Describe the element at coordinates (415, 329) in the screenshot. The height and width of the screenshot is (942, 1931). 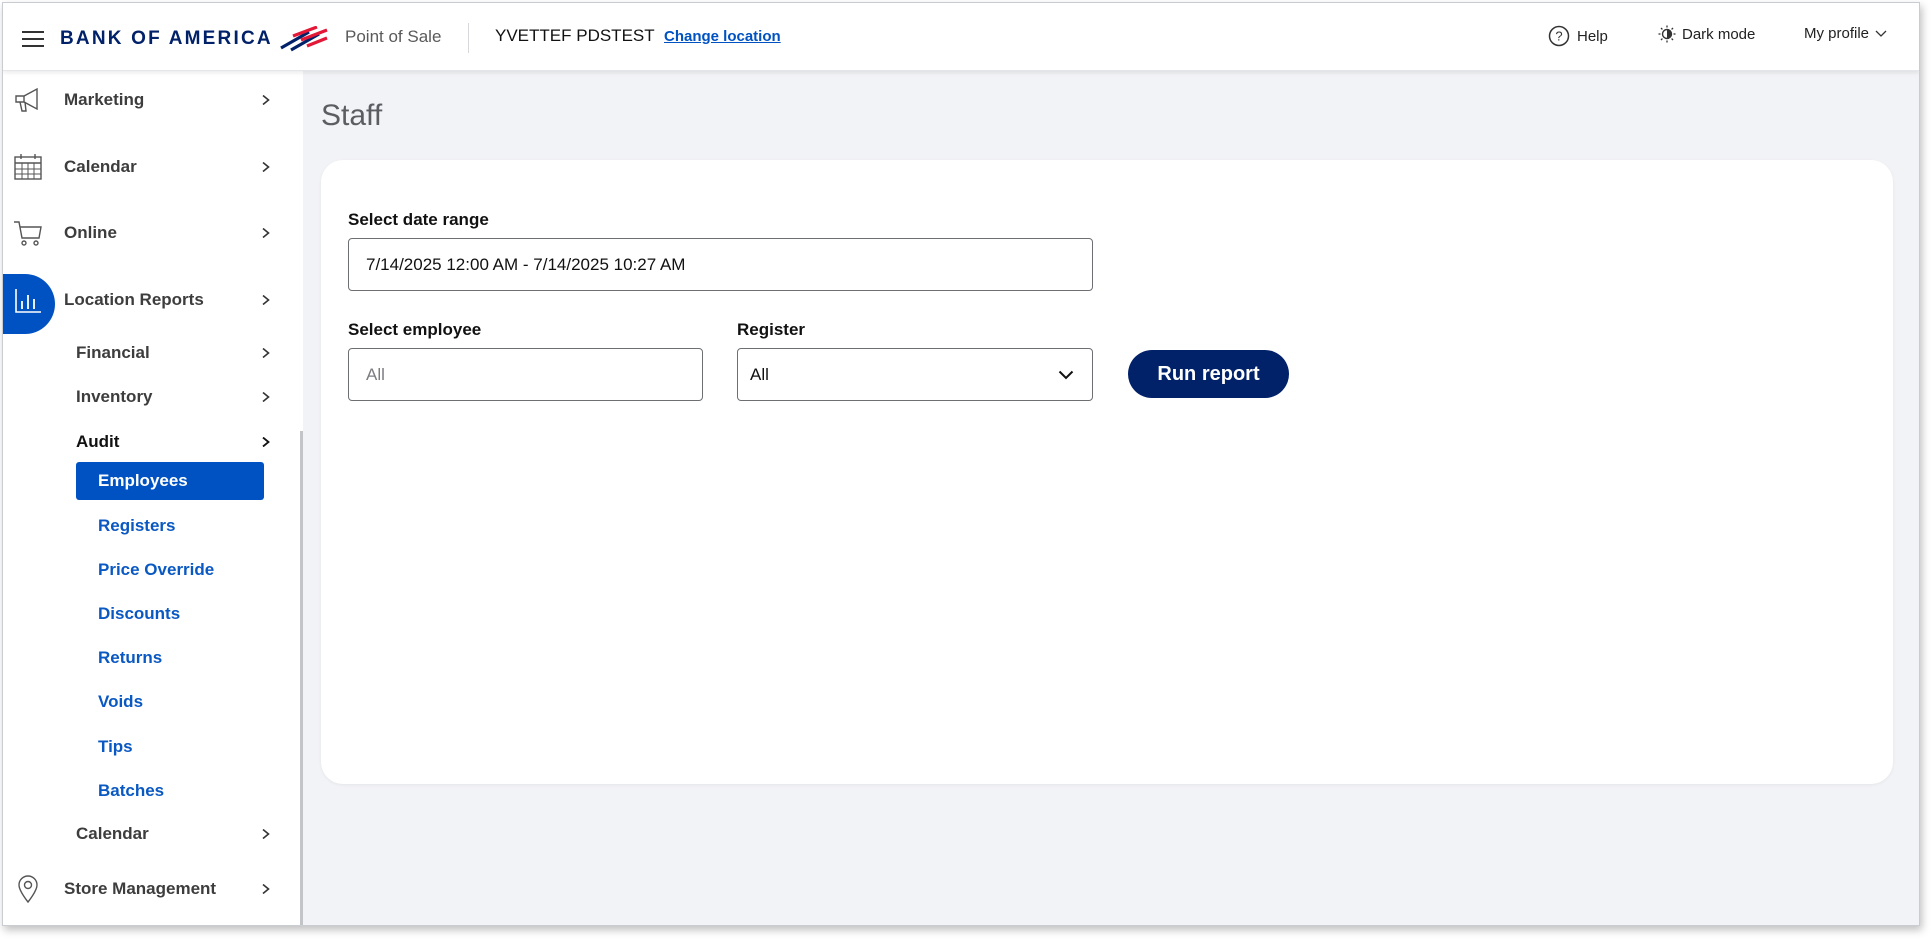
I see `employee-label: Select employee` at that location.